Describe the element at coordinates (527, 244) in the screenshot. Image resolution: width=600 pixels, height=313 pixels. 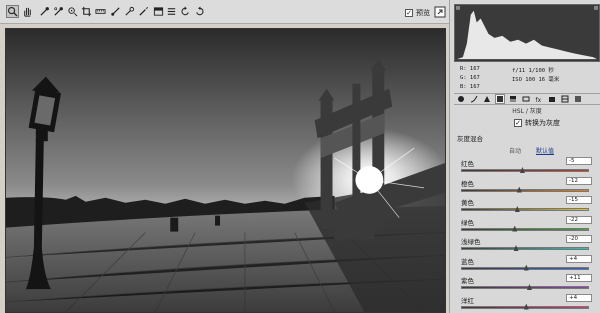
I see `slider-row-5: 浅绿色 -20` at that location.